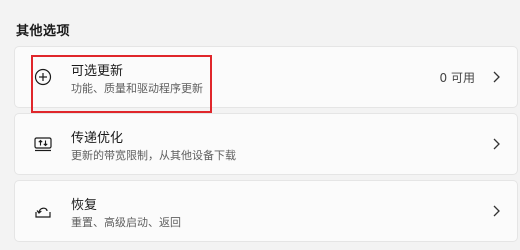 The width and height of the screenshot is (520, 250). I want to click on plus-circle-icon, so click(43, 77).